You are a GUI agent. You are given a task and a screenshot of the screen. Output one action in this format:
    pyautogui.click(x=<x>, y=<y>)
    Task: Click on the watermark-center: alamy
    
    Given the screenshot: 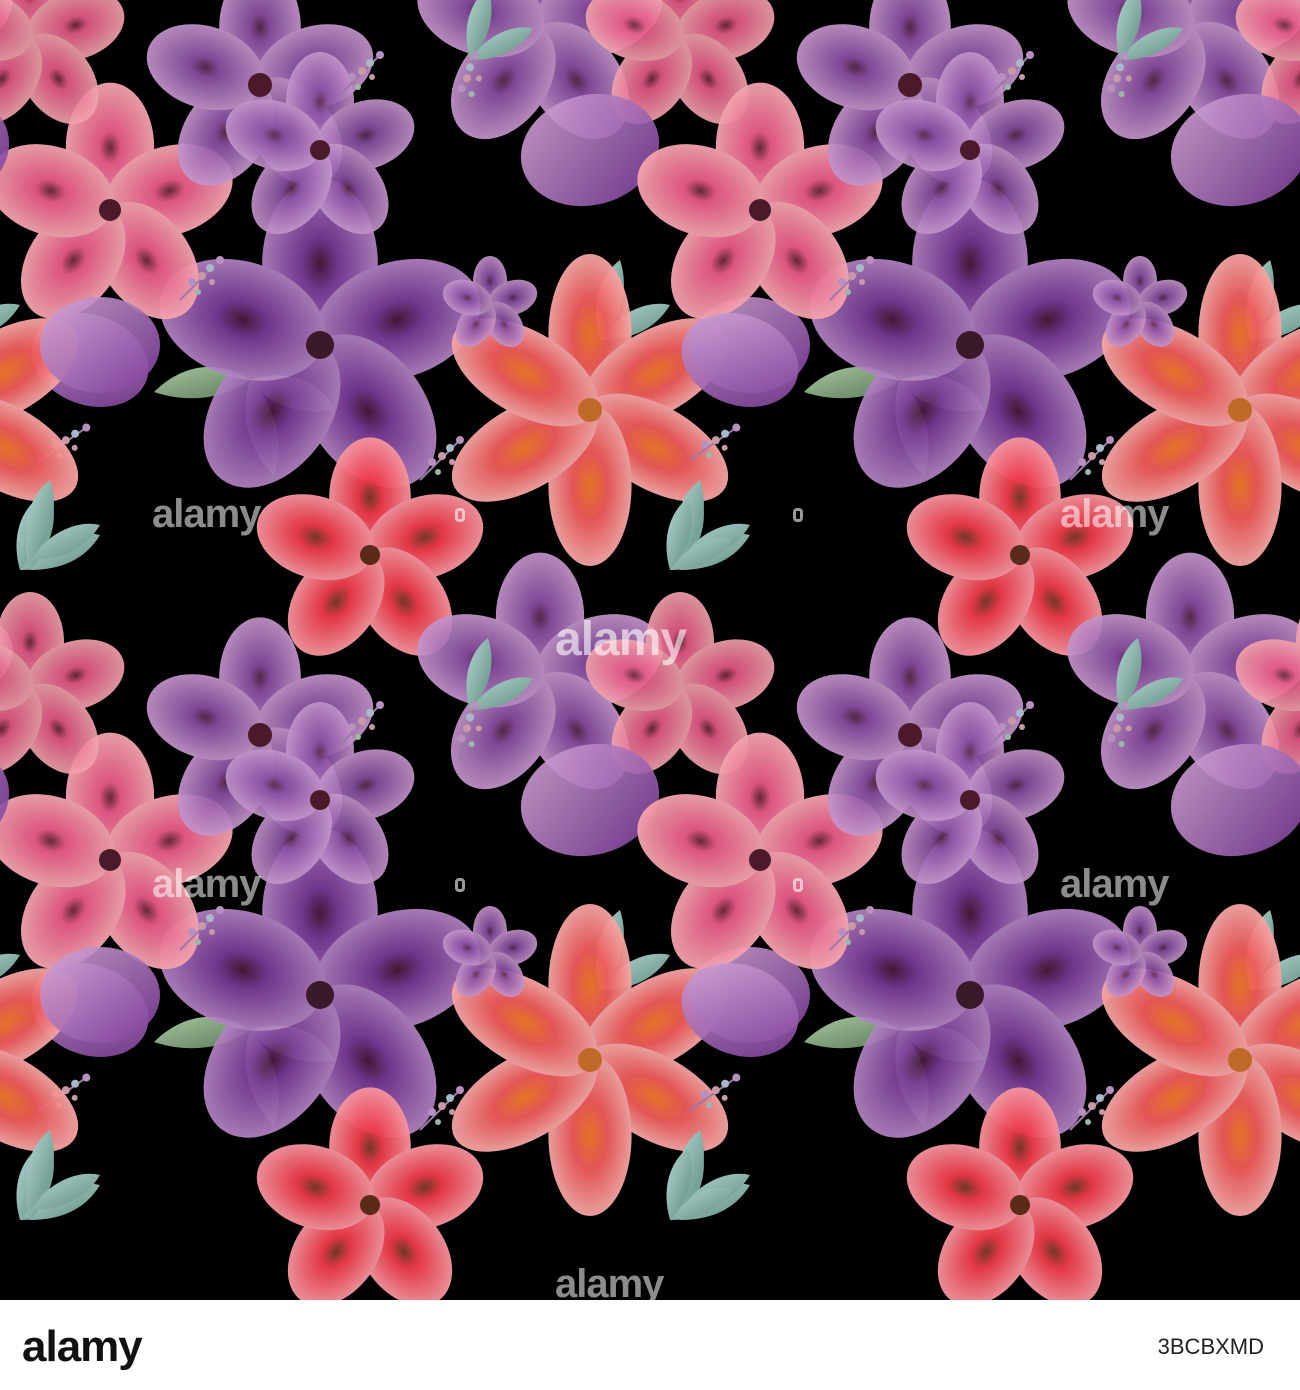 What is the action you would take?
    pyautogui.click(x=621, y=639)
    